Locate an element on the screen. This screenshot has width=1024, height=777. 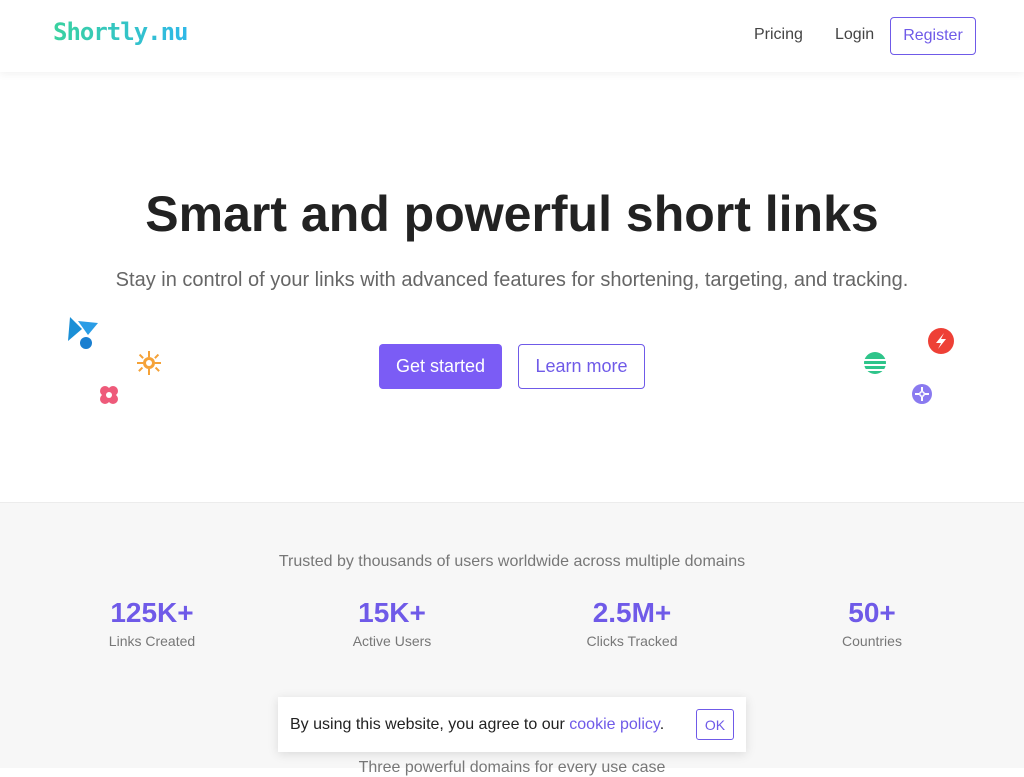
stat-value: 2.5M+ is located at coordinates (632, 612).